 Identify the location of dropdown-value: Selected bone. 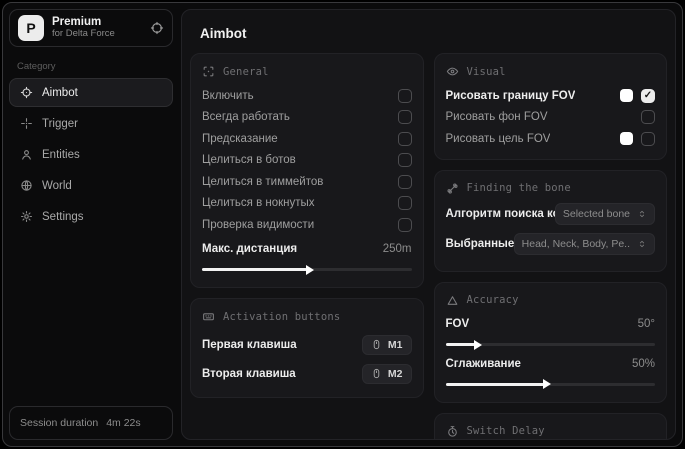
(596, 213).